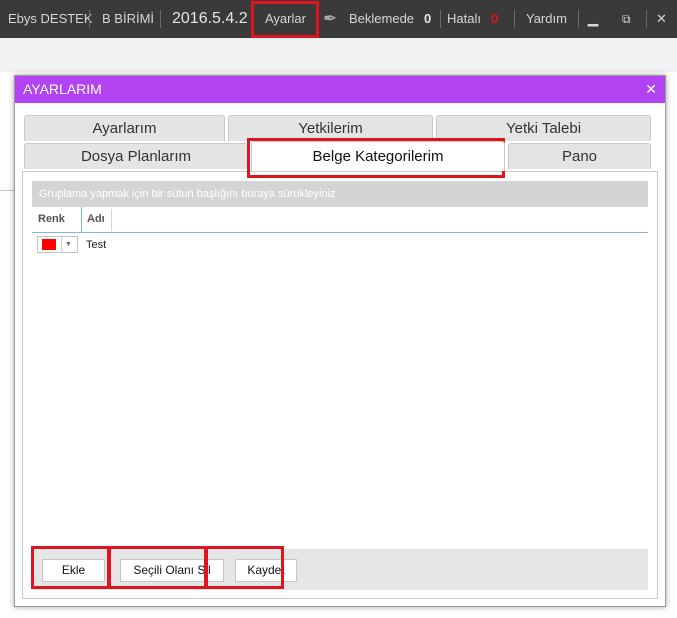  Describe the element at coordinates (51, 219) in the screenshot. I see `column-header-color: Renk` at that location.